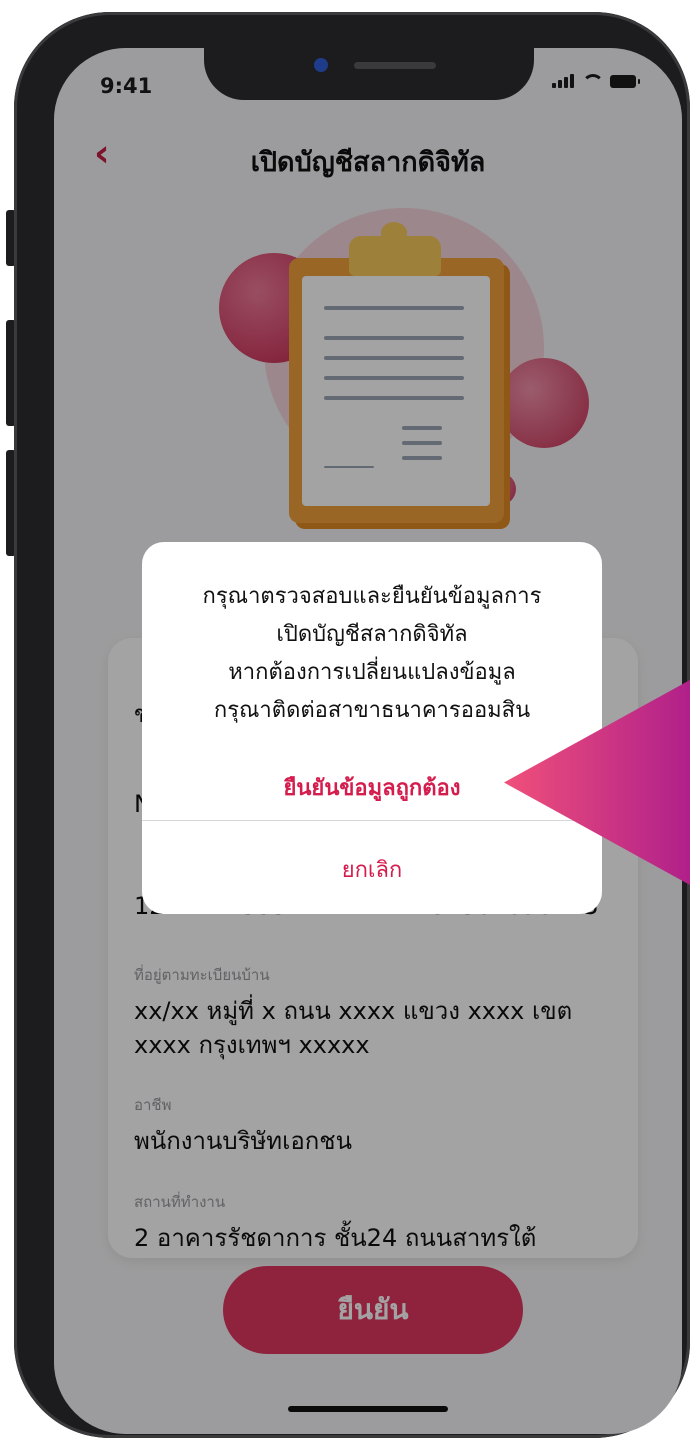 The height and width of the screenshot is (1447, 700). What do you see at coordinates (563, 81) in the screenshot?
I see `signal-icon` at bounding box center [563, 81].